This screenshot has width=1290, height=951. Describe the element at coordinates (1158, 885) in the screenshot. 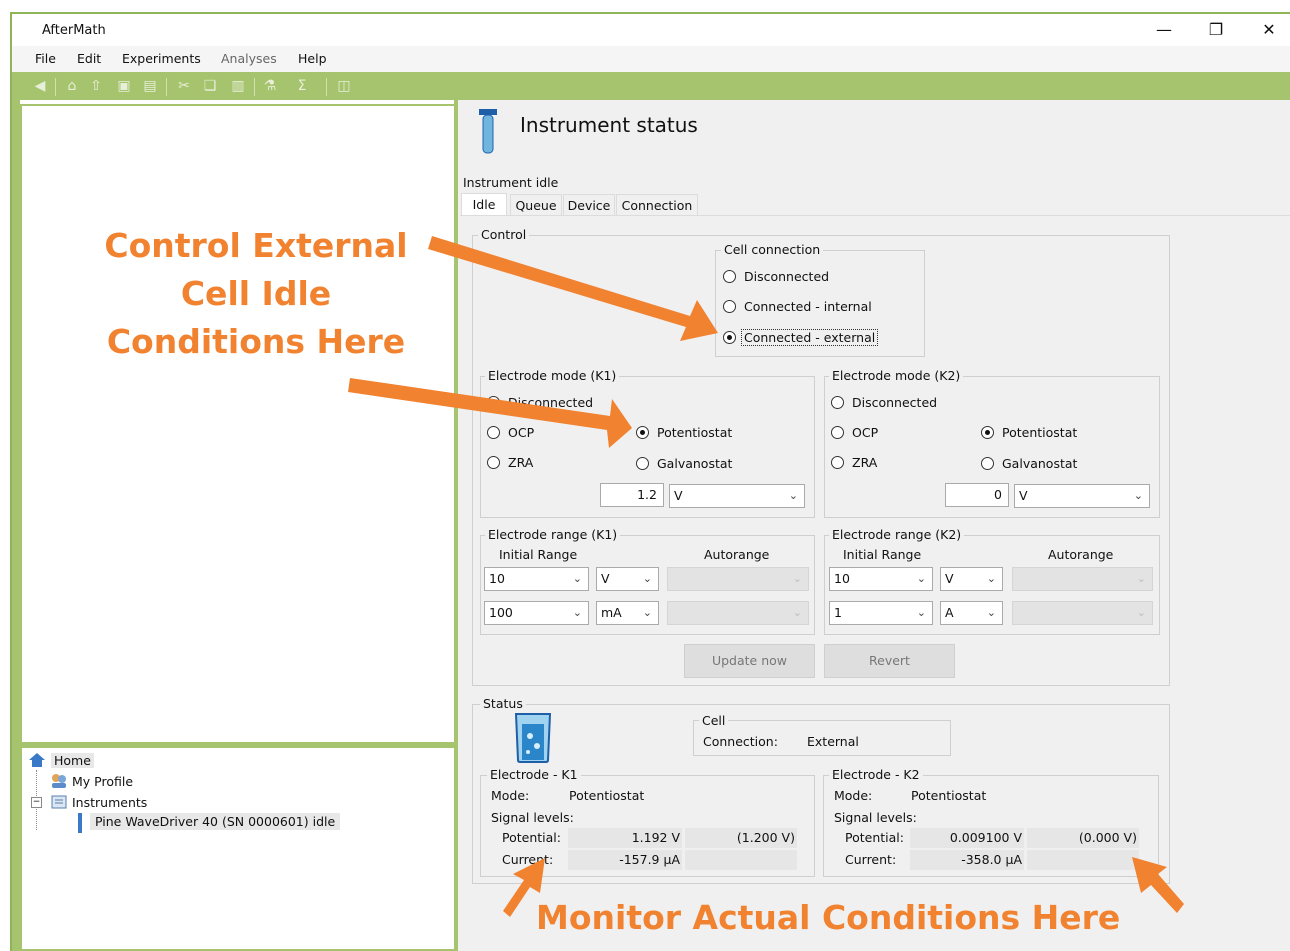

I see `arrow-to-k2-potential` at that location.